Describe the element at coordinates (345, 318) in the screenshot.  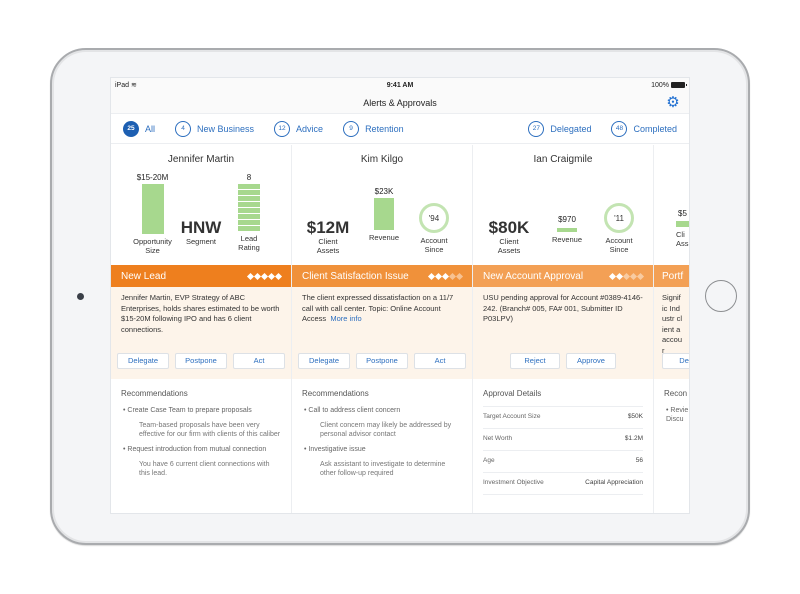
I see `more-info-link: More info` at that location.